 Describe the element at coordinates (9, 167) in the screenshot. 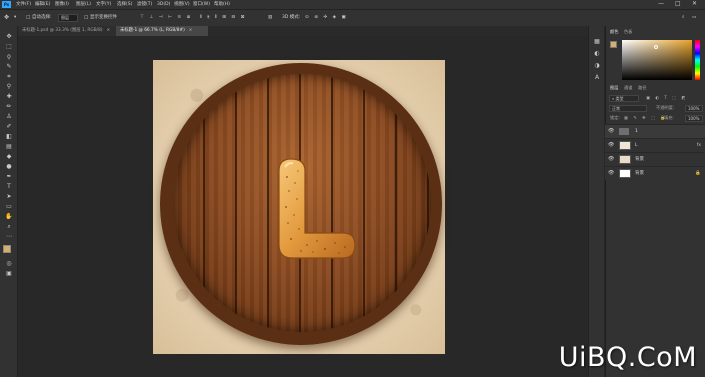

I see `dodge-tool-icon: ●` at that location.